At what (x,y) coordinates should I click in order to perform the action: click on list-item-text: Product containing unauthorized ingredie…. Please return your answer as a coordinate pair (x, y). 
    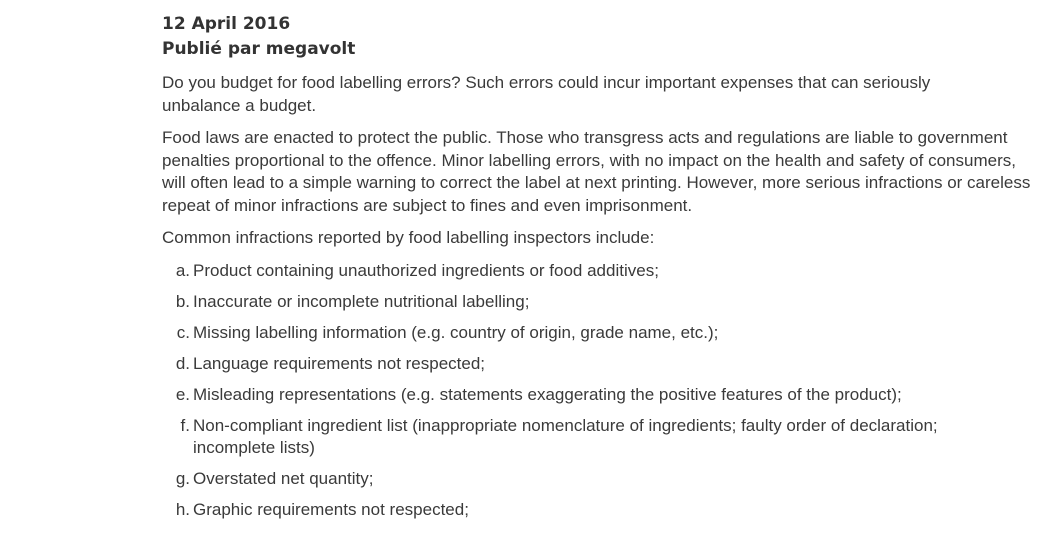
    Looking at the image, I should click on (426, 270).